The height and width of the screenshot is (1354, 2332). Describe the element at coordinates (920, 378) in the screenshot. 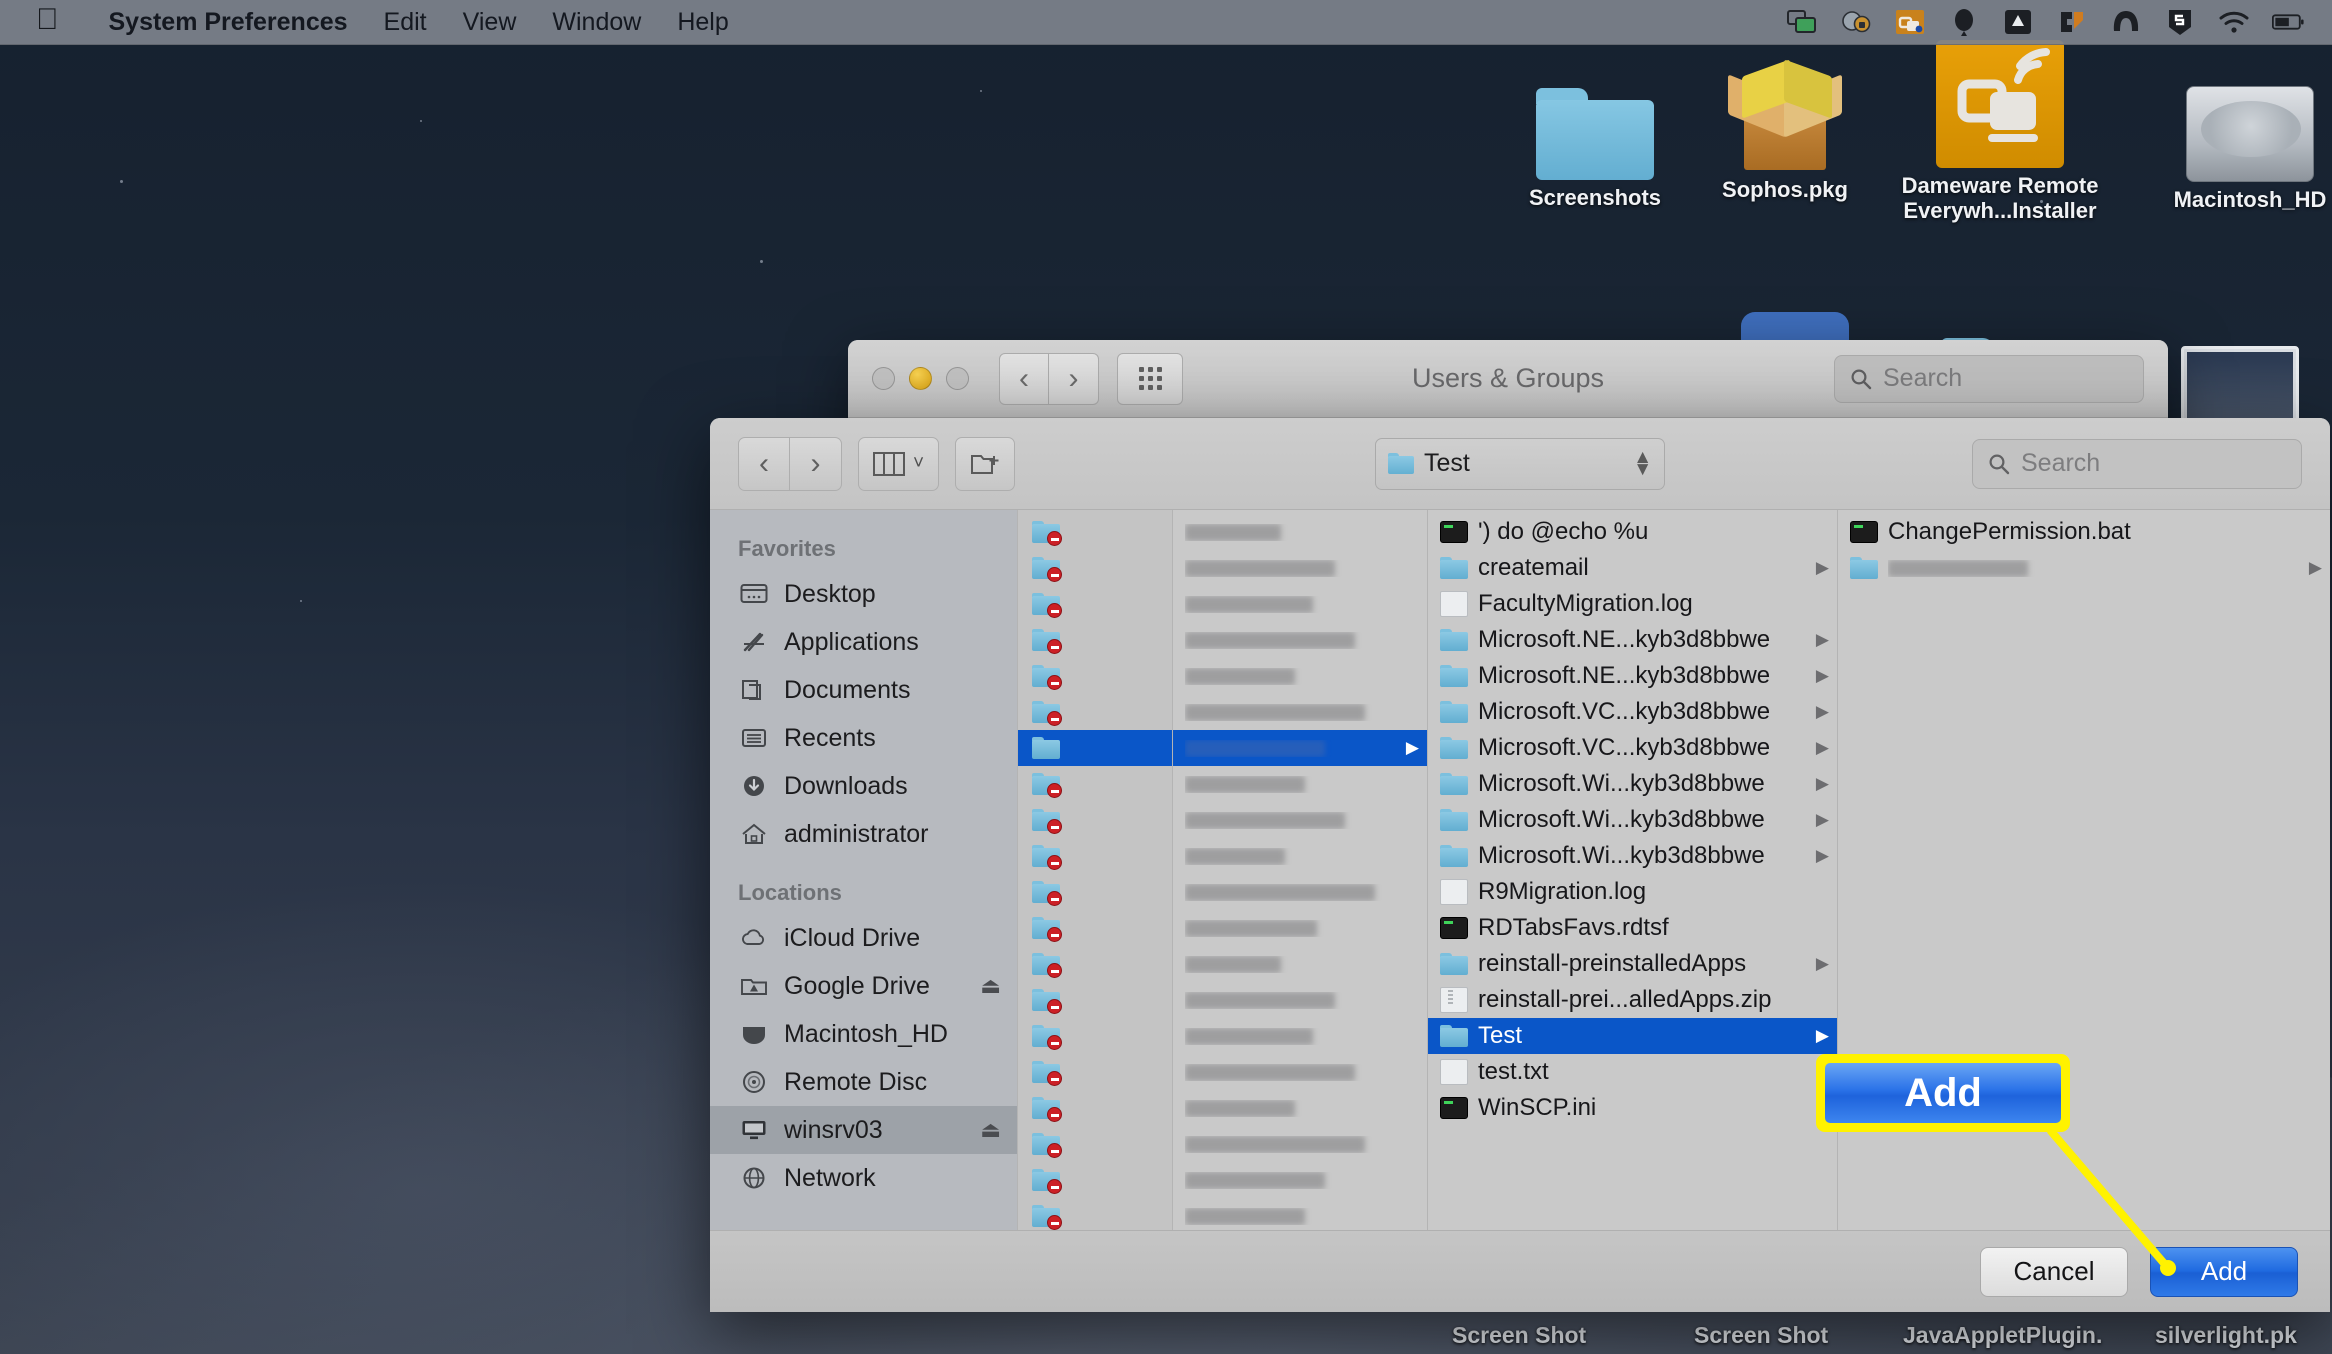

I see `minimize-button` at that location.